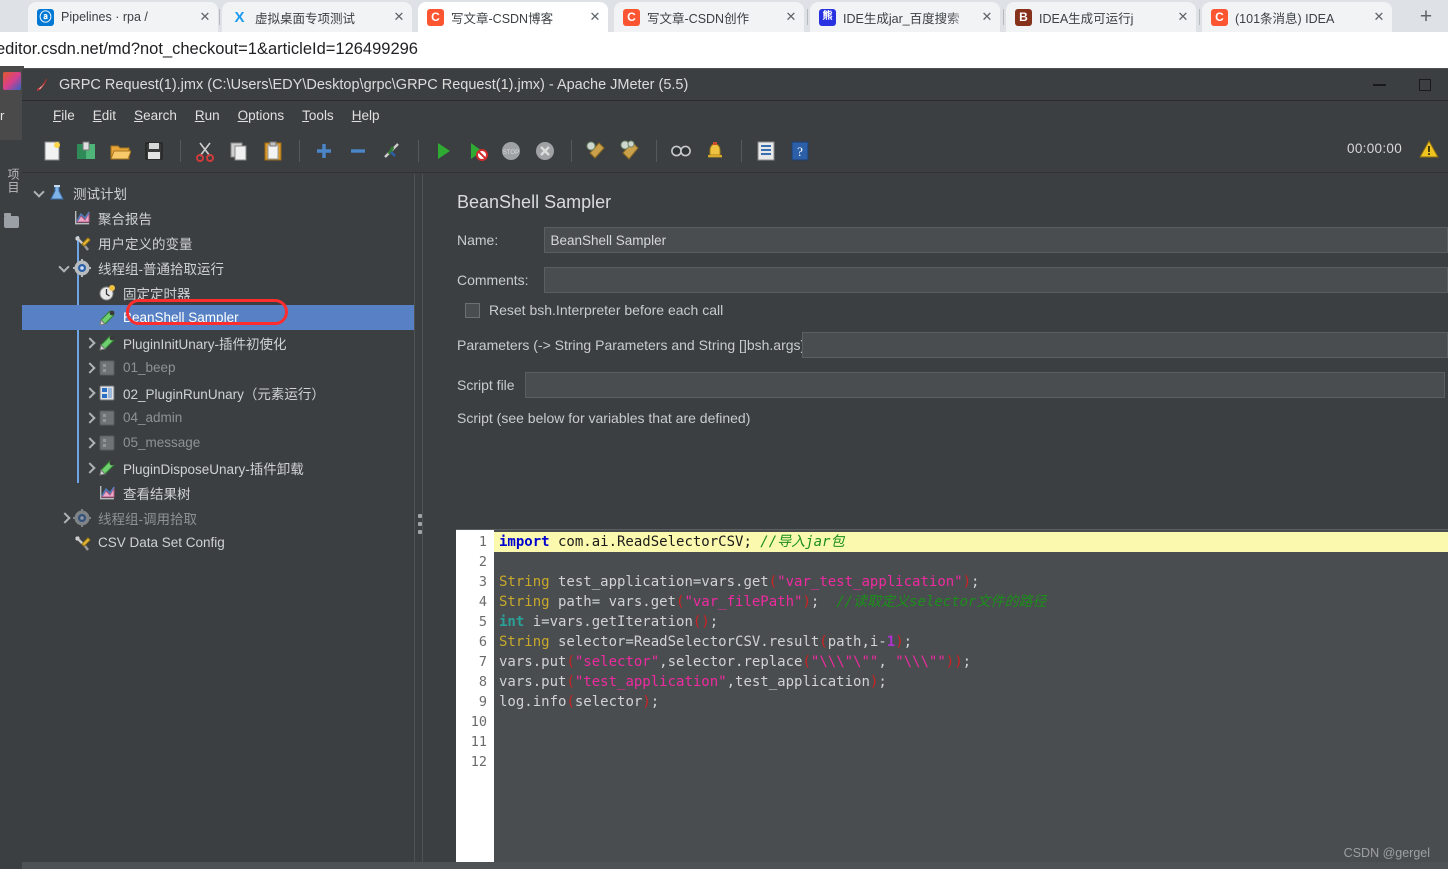 The image size is (1448, 869). Describe the element at coordinates (995, 240) in the screenshot. I see `name-input: BeanShell Sampler` at that location.